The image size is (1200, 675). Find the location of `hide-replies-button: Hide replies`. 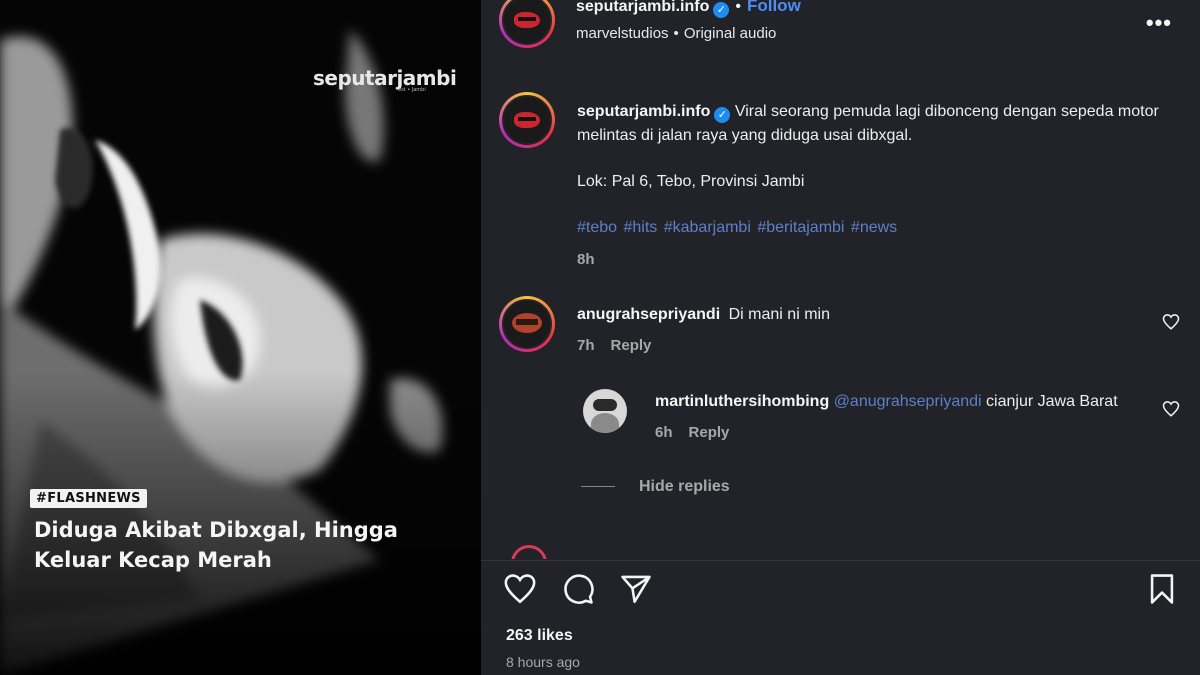

hide-replies-button: Hide replies is located at coordinates (655, 487).